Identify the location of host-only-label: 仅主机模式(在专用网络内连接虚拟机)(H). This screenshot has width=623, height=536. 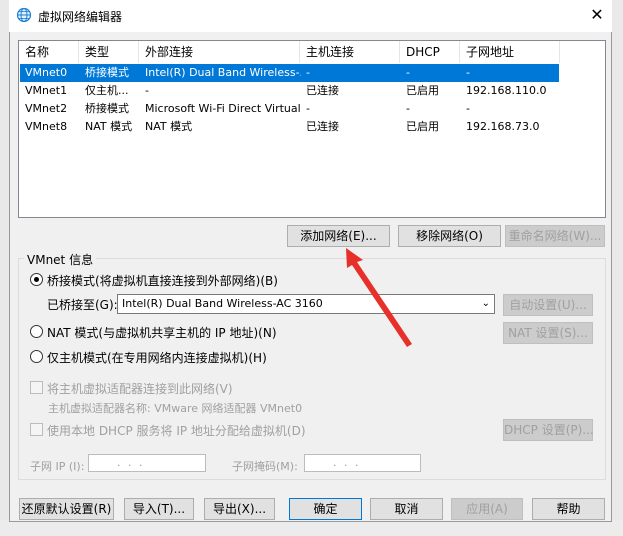
(157, 357).